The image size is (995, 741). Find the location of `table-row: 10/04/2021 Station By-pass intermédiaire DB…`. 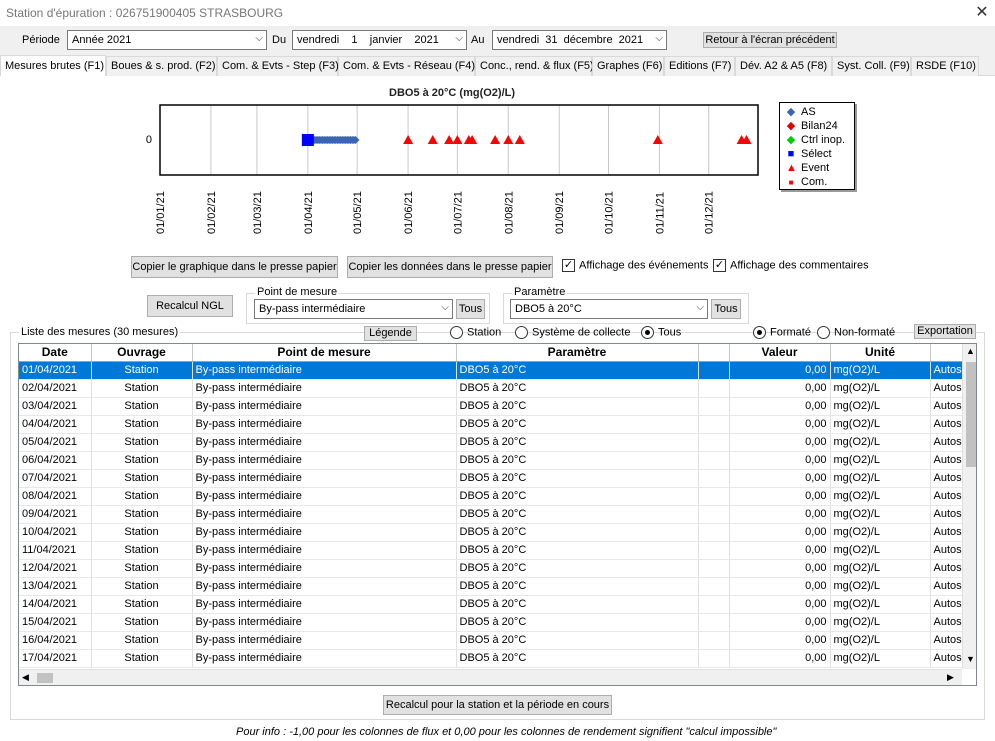

table-row: 10/04/2021 Station By-pass intermédiaire DB… is located at coordinates (495, 532).